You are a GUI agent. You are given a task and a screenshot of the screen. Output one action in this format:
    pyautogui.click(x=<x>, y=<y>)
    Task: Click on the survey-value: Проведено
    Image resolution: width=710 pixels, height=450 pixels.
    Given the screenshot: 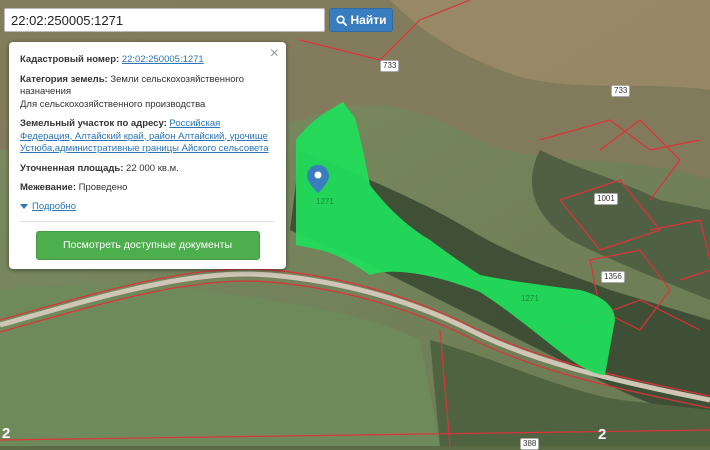 What is the action you would take?
    pyautogui.click(x=103, y=187)
    